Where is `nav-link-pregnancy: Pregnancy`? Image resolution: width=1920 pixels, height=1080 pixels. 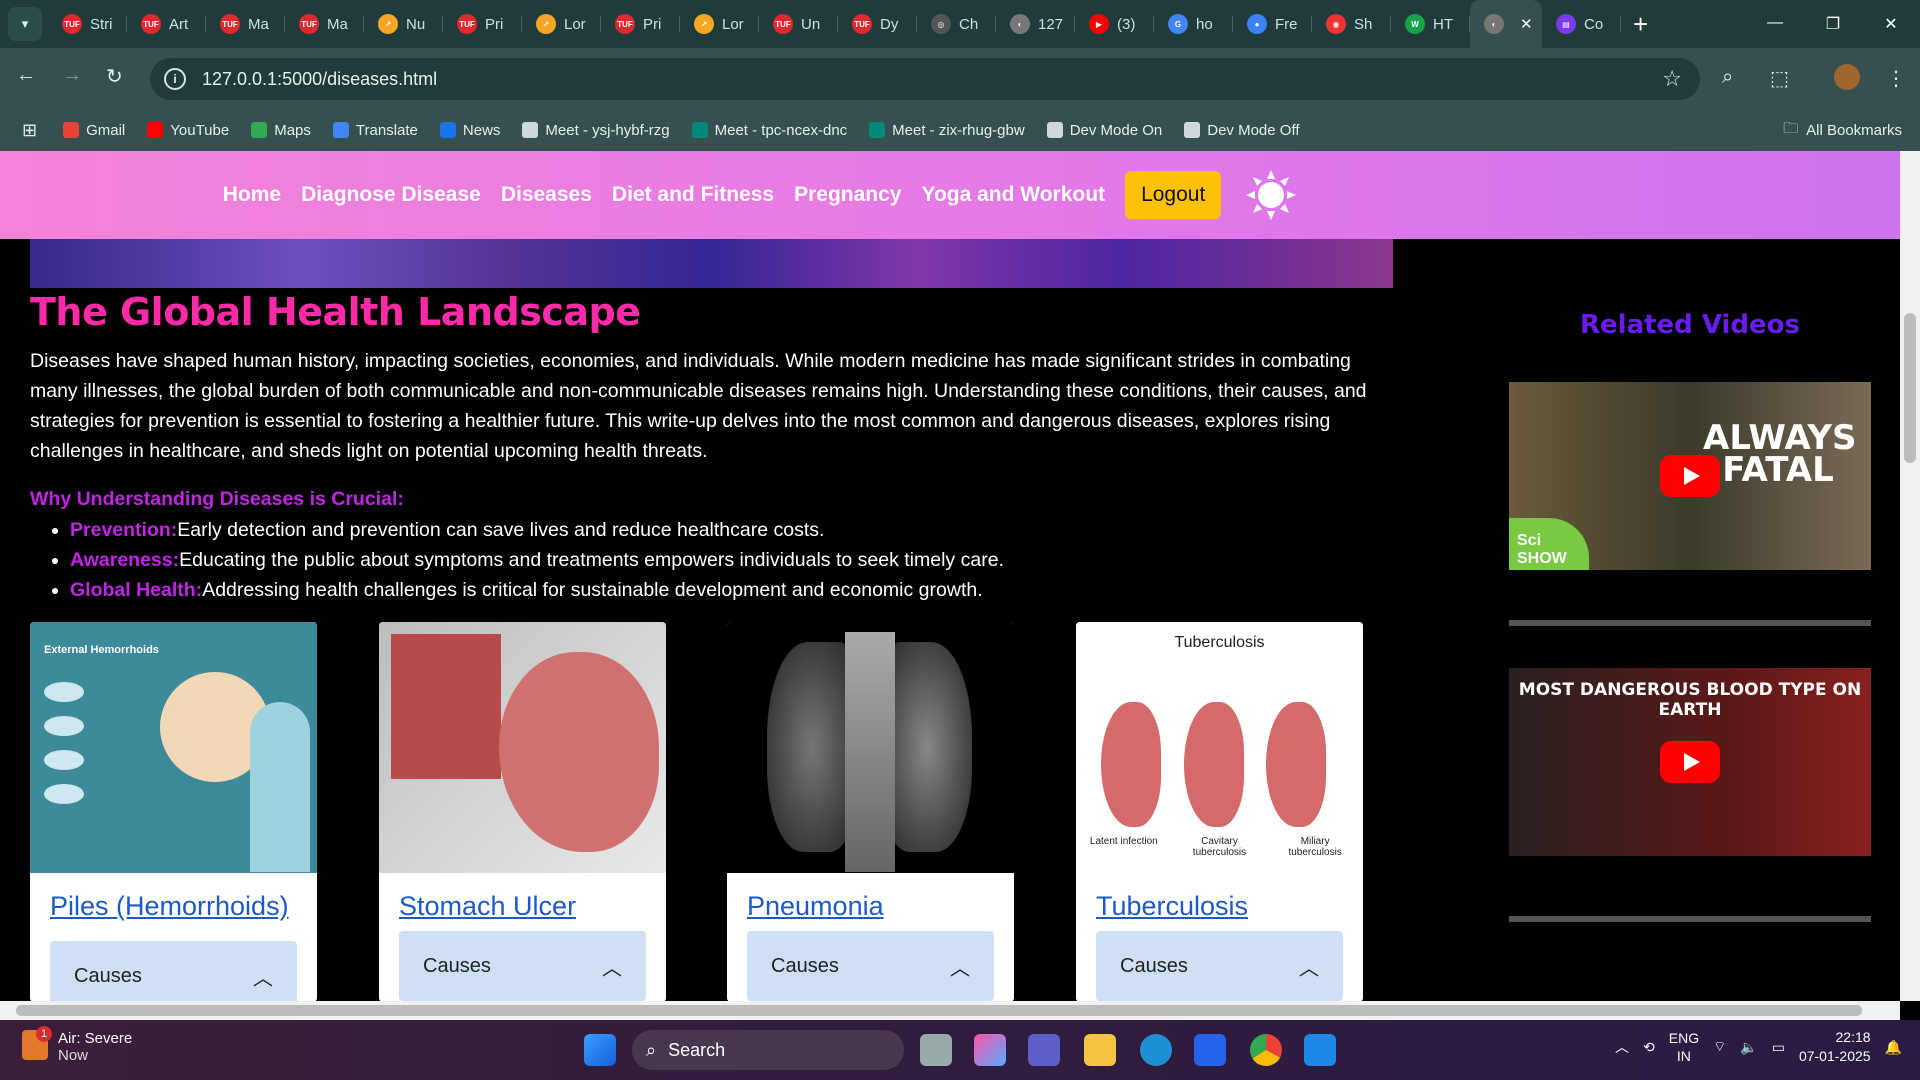
nav-link-pregnancy: Pregnancy is located at coordinates (847, 195).